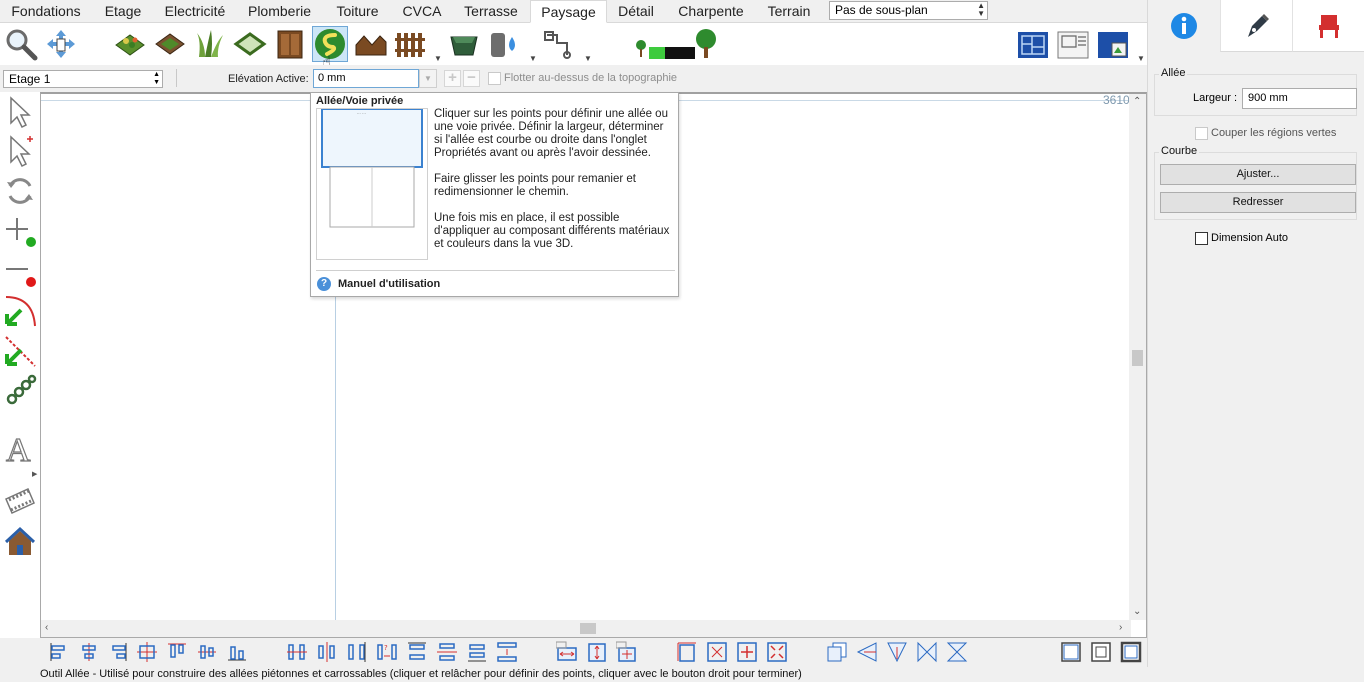 Image resolution: width=1364 pixels, height=682 pixels. I want to click on subplan-select: Pas de sous-plan ▲ ▼, so click(908, 10).